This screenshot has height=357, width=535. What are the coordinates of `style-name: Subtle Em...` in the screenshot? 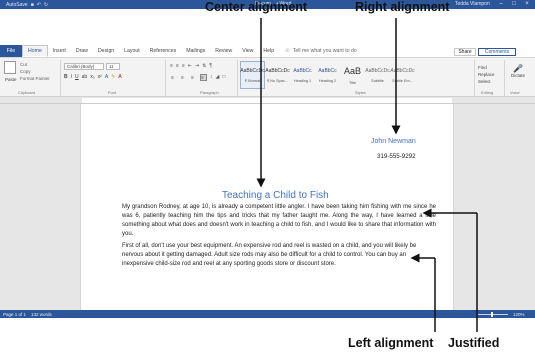 It's located at (402, 80).